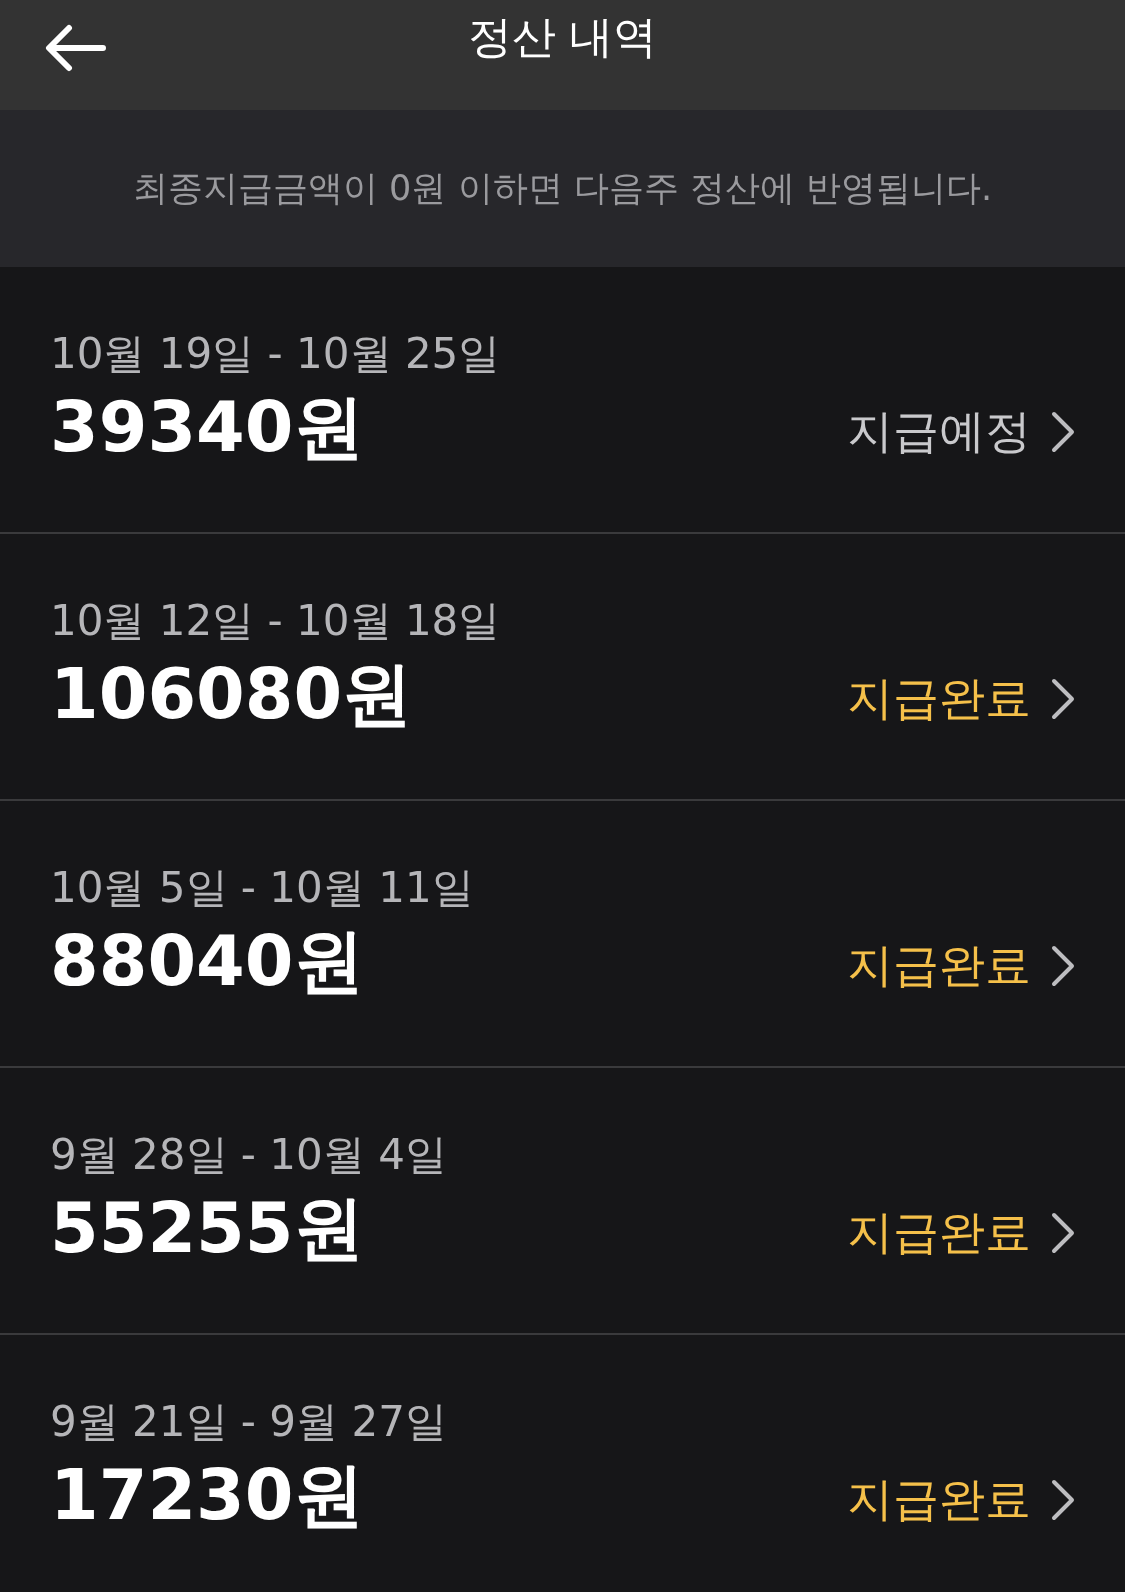 The image size is (1125, 1592). I want to click on period-text: 9월 28일 - 10월 4일, so click(249, 1154).